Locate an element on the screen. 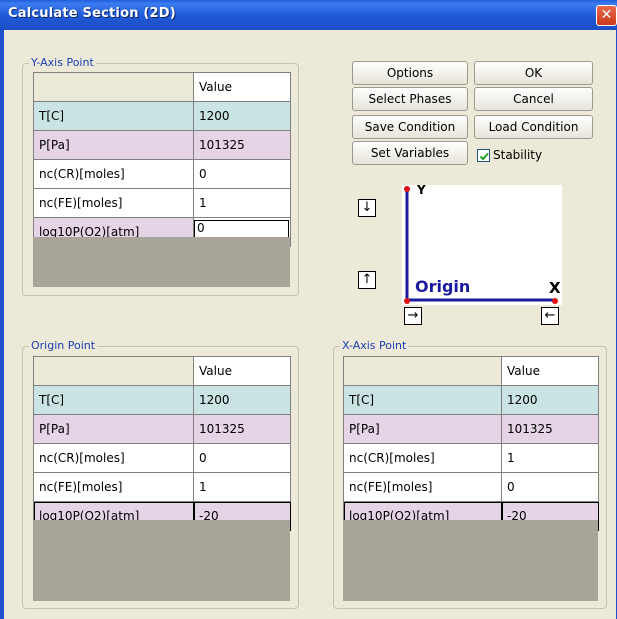 The image size is (617, 619). load-condition-button: Load Condition is located at coordinates (533, 127).